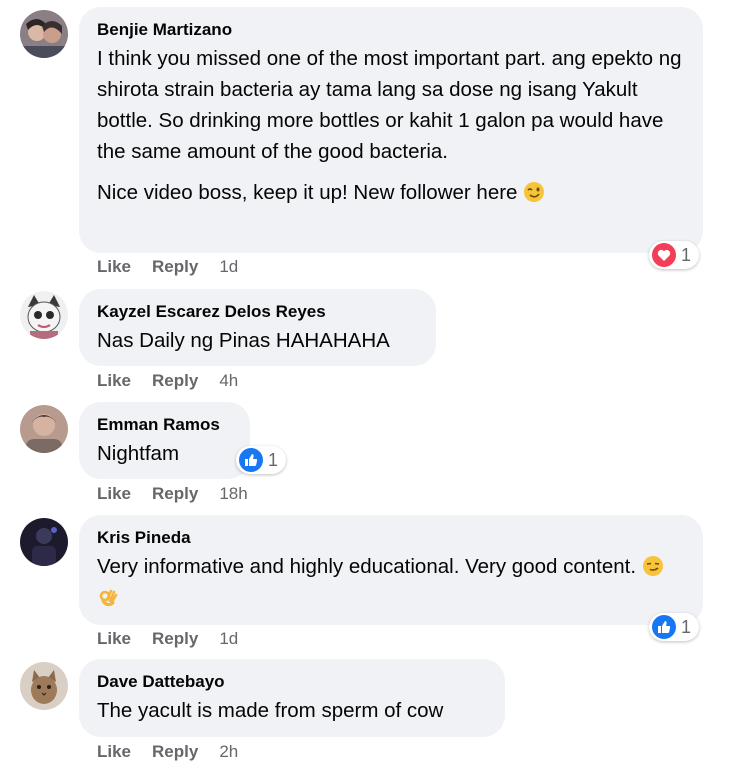  I want to click on comment-actions: Like Reply 2h, so click(178, 752).